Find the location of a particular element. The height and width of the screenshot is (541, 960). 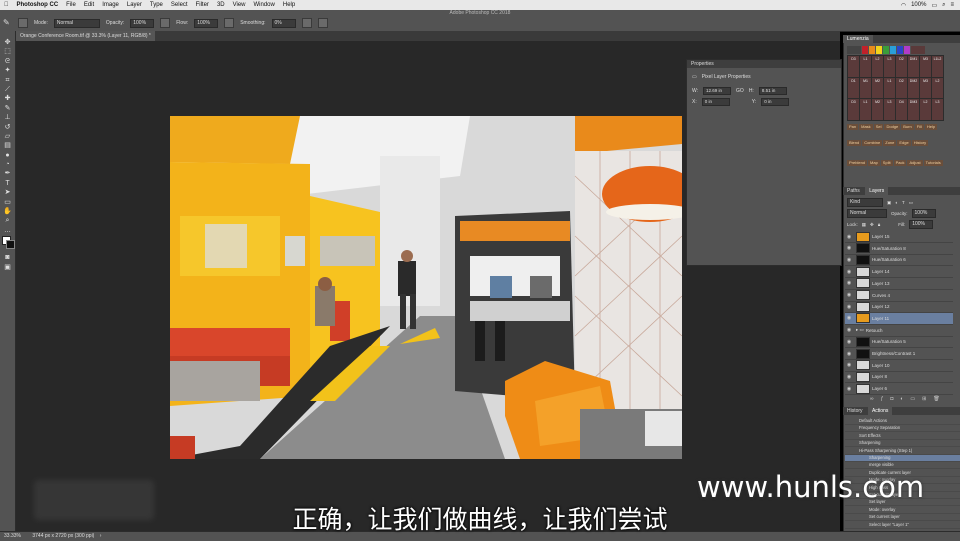

menu-window: Window is located at coordinates (264, 5).